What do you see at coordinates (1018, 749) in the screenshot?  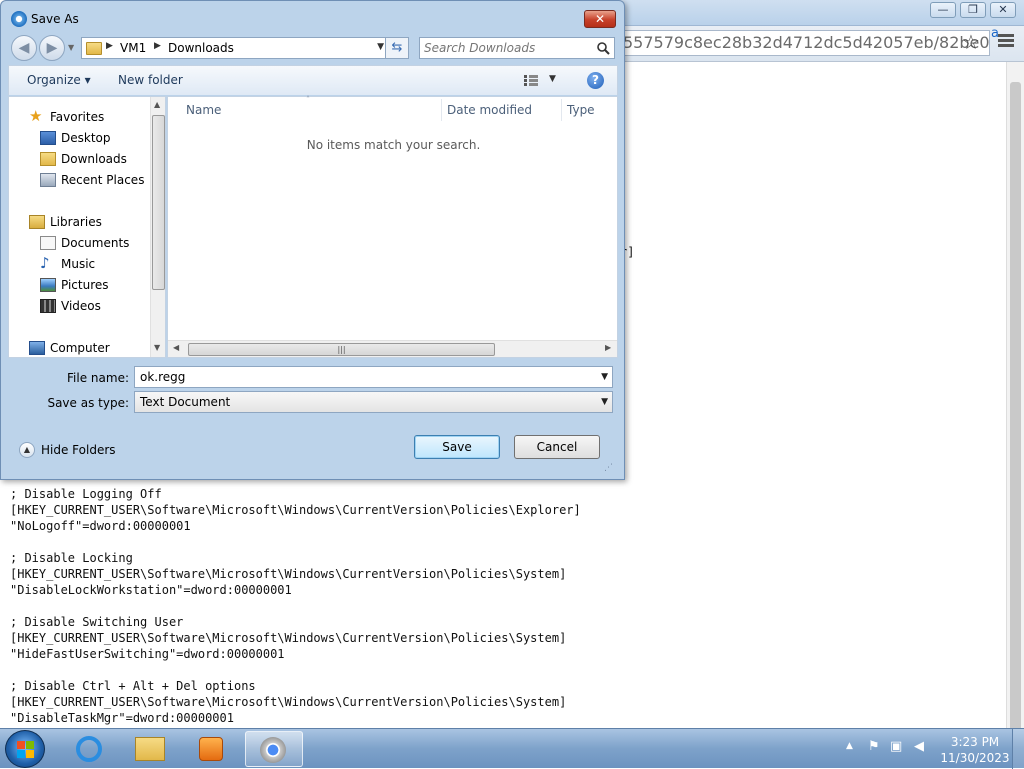 I see `show-desktop-button` at bounding box center [1018, 749].